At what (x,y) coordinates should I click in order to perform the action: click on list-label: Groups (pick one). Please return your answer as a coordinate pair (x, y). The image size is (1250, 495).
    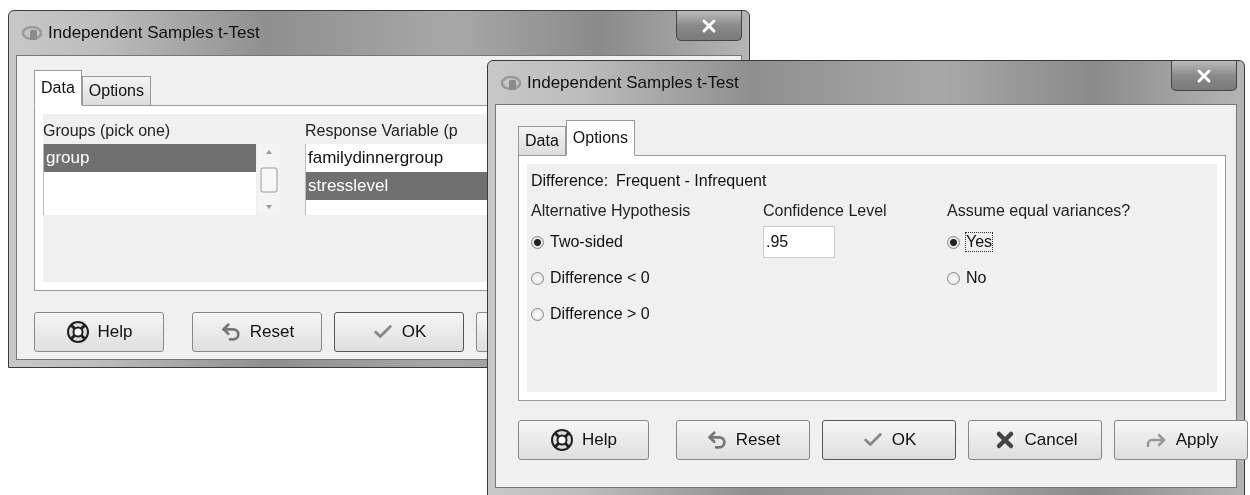
    Looking at the image, I should click on (107, 131).